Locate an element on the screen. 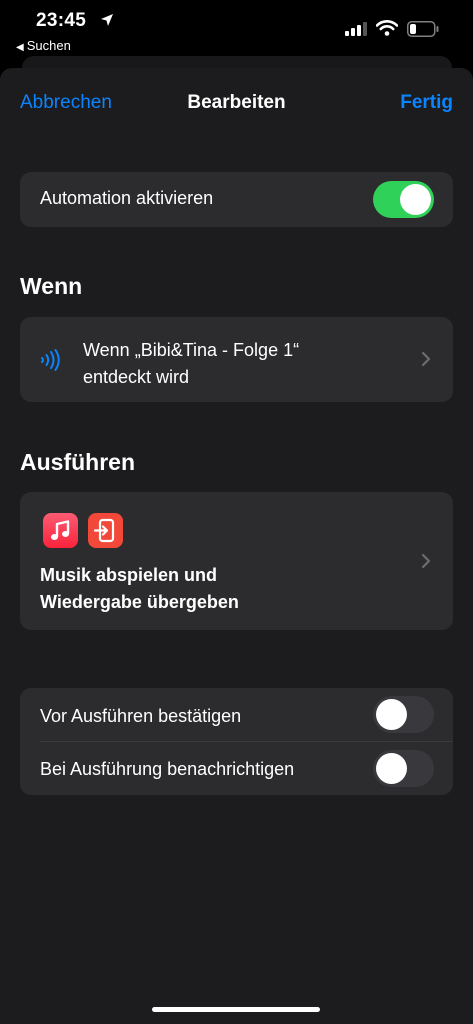  battery-icon is located at coordinates (423, 31).